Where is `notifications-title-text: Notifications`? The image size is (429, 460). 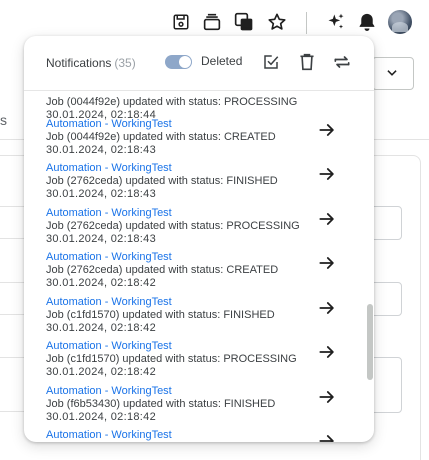
notifications-title-text: Notifications is located at coordinates (79, 63).